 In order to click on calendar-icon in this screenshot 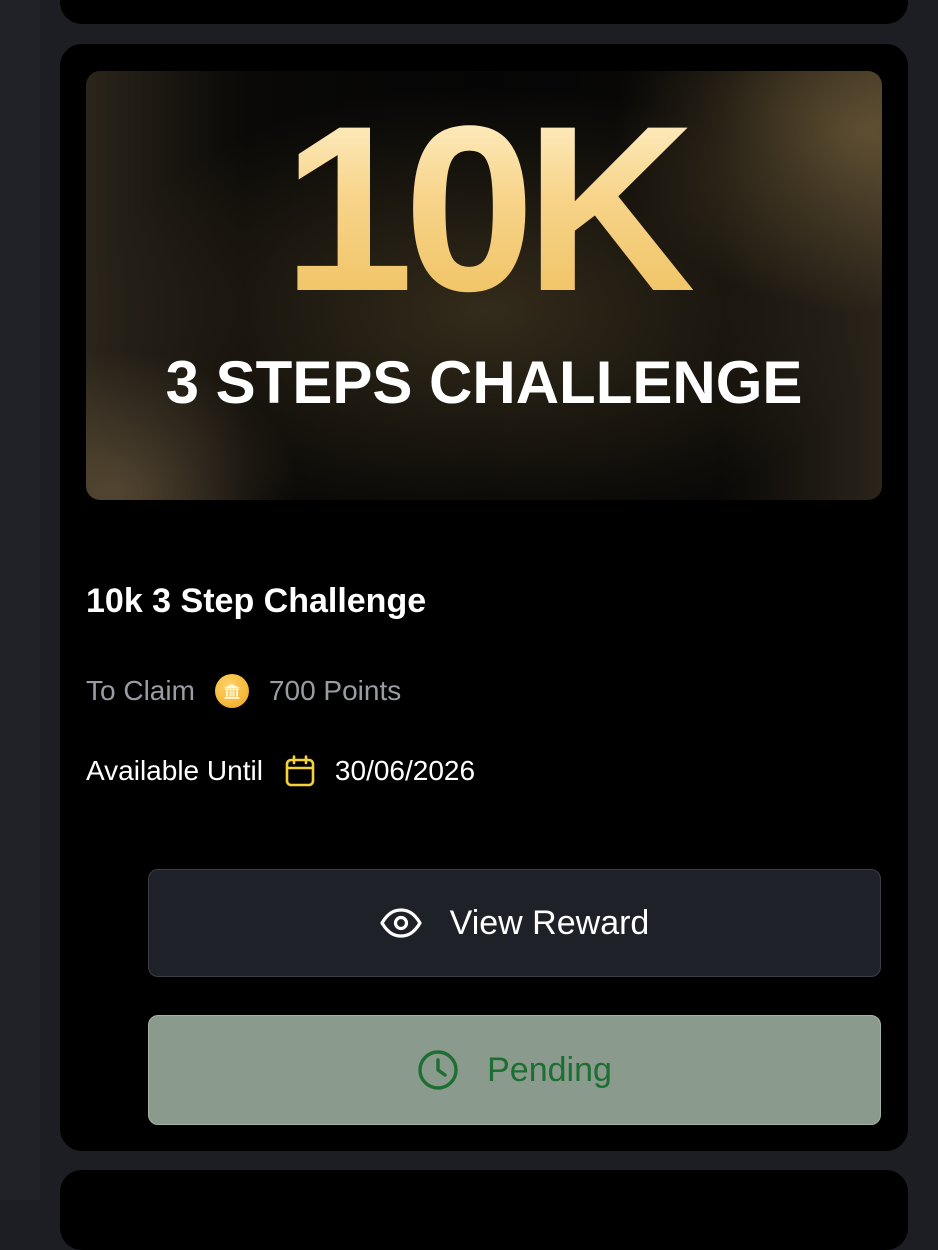, I will do `click(300, 771)`.